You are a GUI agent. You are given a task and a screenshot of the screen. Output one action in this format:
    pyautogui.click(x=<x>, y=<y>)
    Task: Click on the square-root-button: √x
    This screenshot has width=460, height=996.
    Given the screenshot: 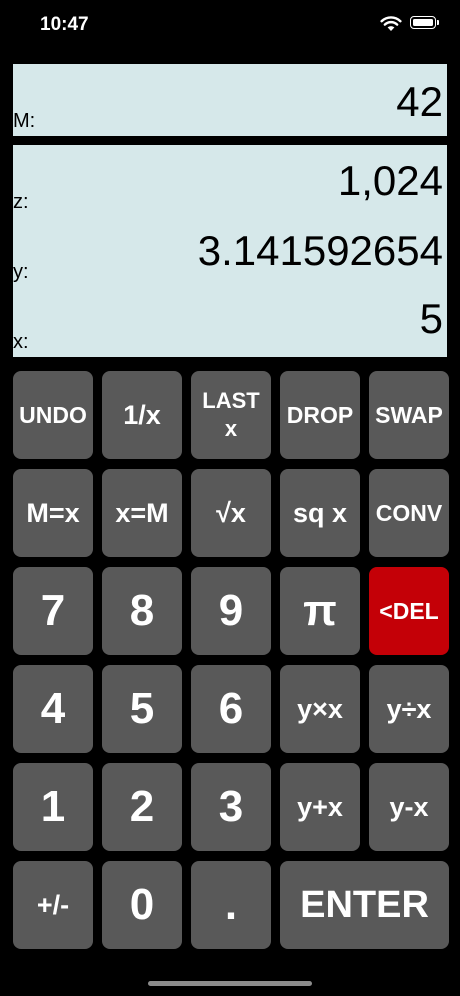 What is the action you would take?
    pyautogui.click(x=231, y=513)
    